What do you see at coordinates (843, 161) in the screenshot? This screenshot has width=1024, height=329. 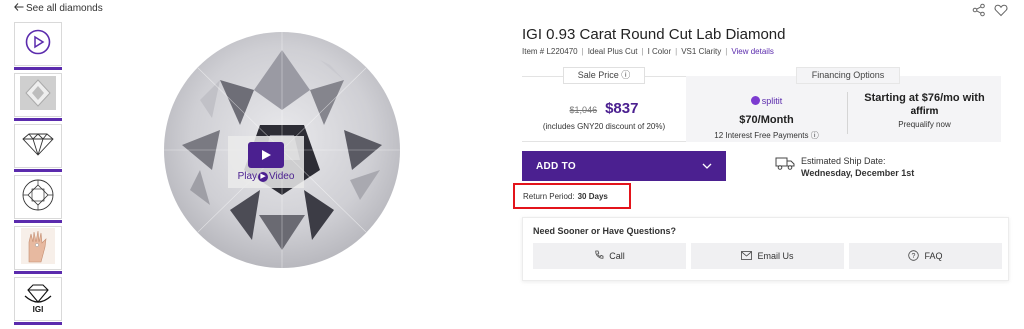 I see `ship-date-label: Estimated Ship Date:` at bounding box center [843, 161].